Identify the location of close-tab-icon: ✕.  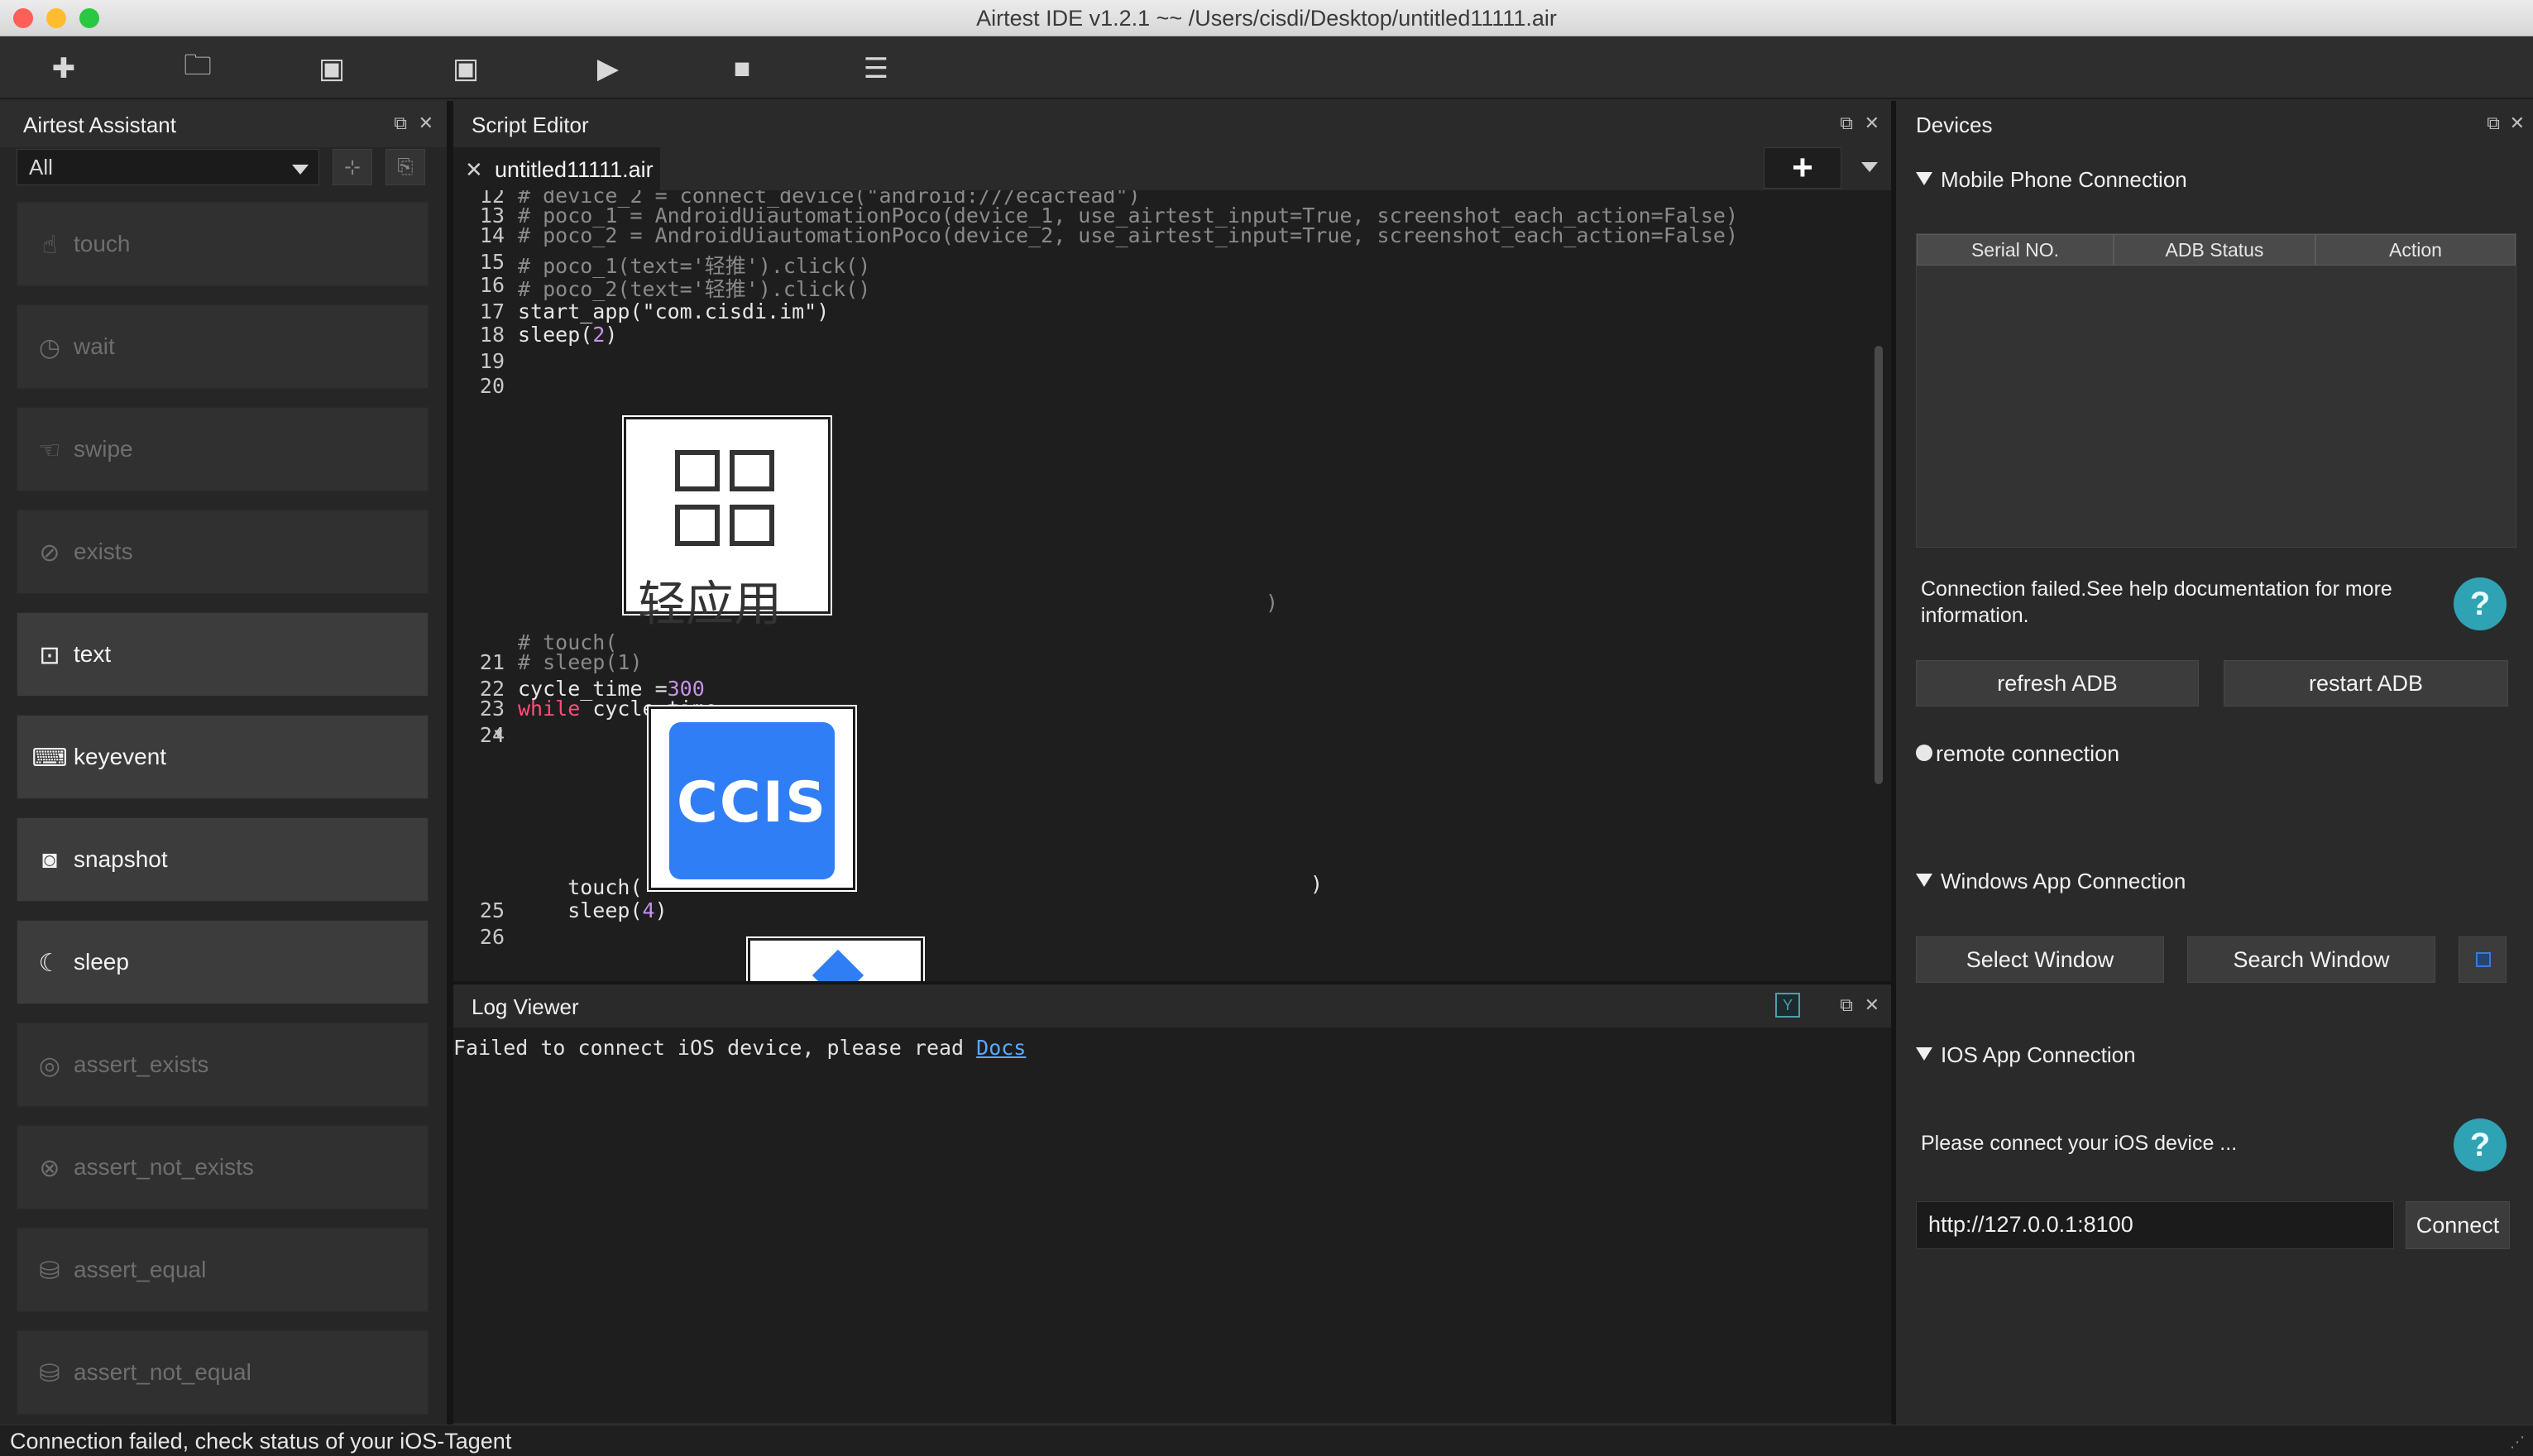
(474, 170).